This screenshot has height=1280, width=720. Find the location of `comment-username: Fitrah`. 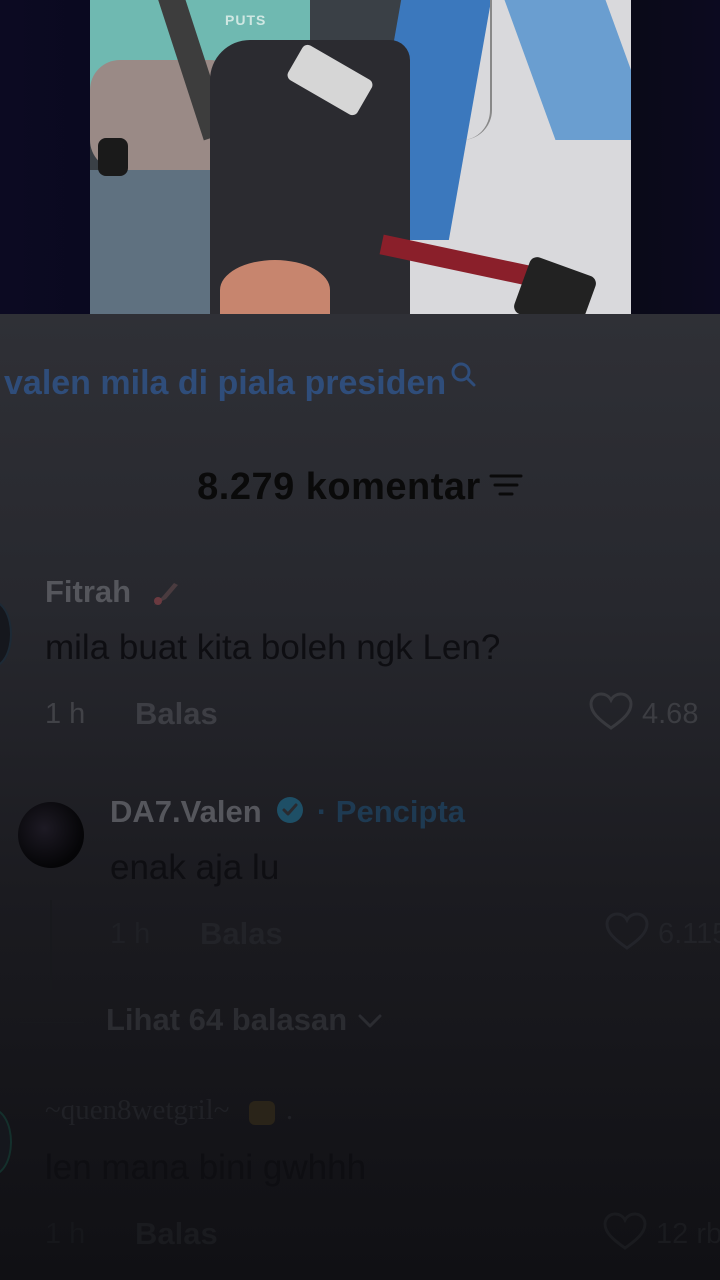

comment-username: Fitrah is located at coordinates (88, 591).